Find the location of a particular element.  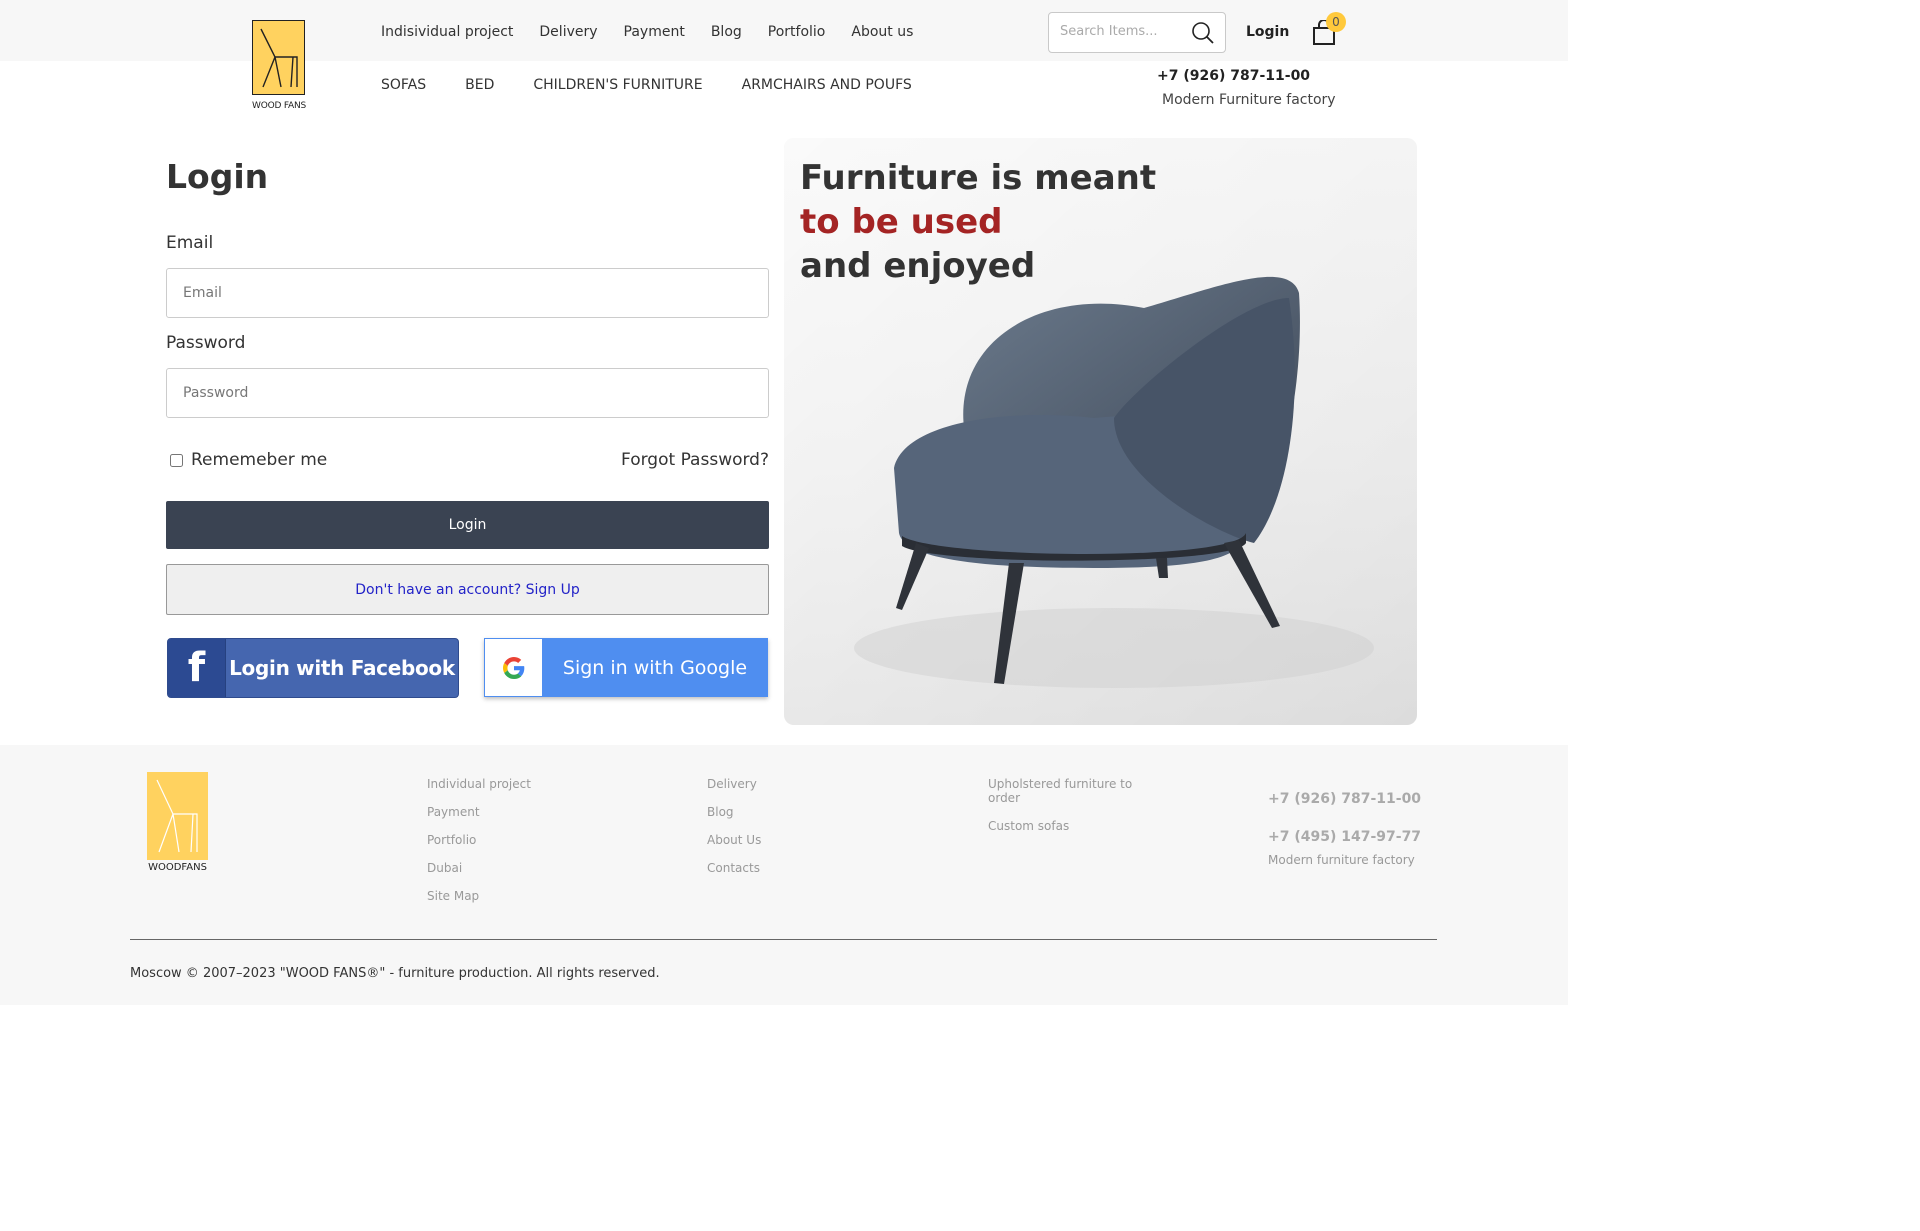

footer-chair-logo-icon is located at coordinates (177, 816).